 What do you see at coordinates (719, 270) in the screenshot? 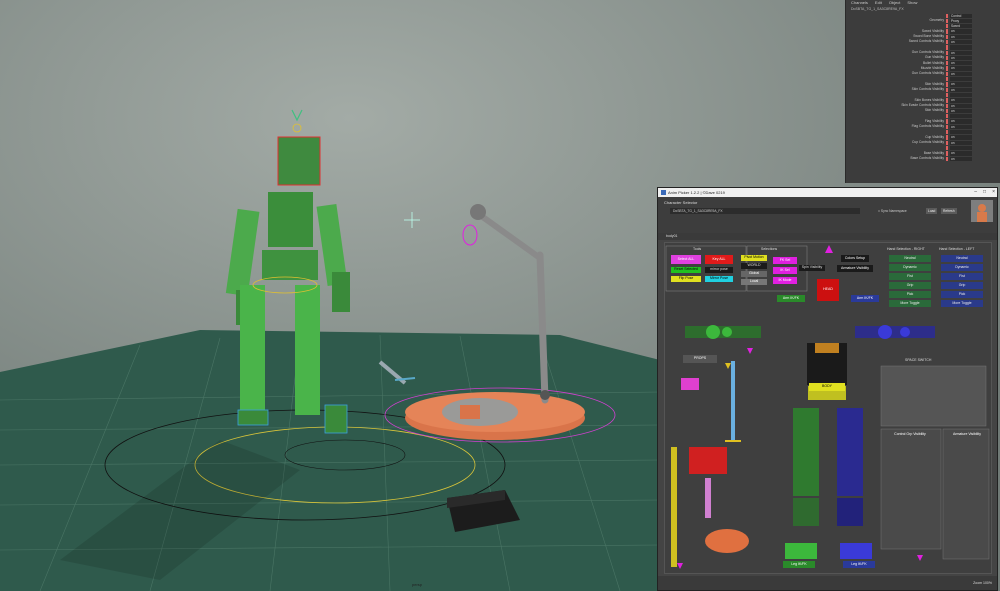
I see `mirror-pose-button: mirror pose` at bounding box center [719, 270].